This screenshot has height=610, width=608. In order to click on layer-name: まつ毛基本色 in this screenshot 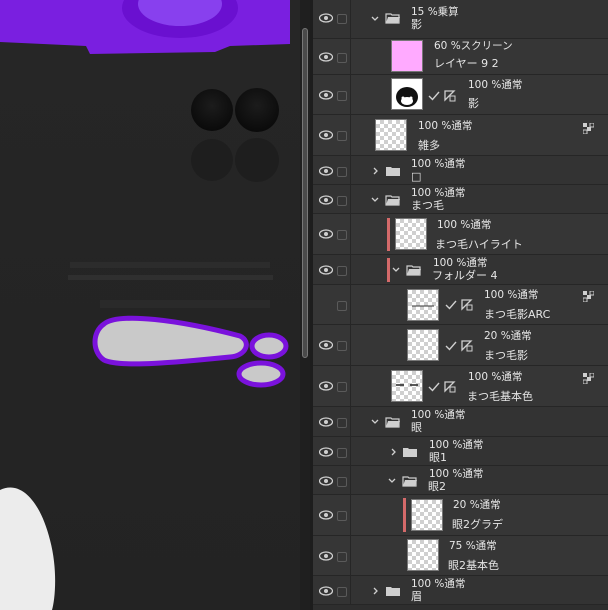, I will do `click(500, 396)`.